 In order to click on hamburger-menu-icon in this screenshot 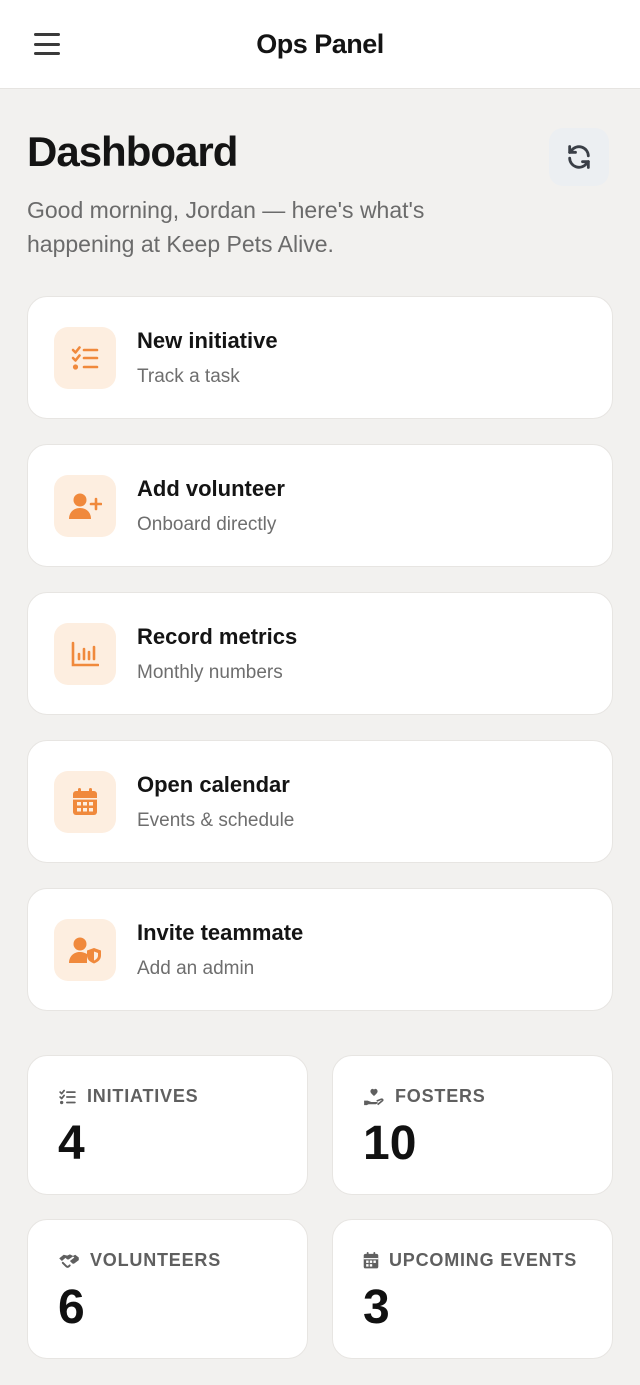, I will do `click(47, 44)`.